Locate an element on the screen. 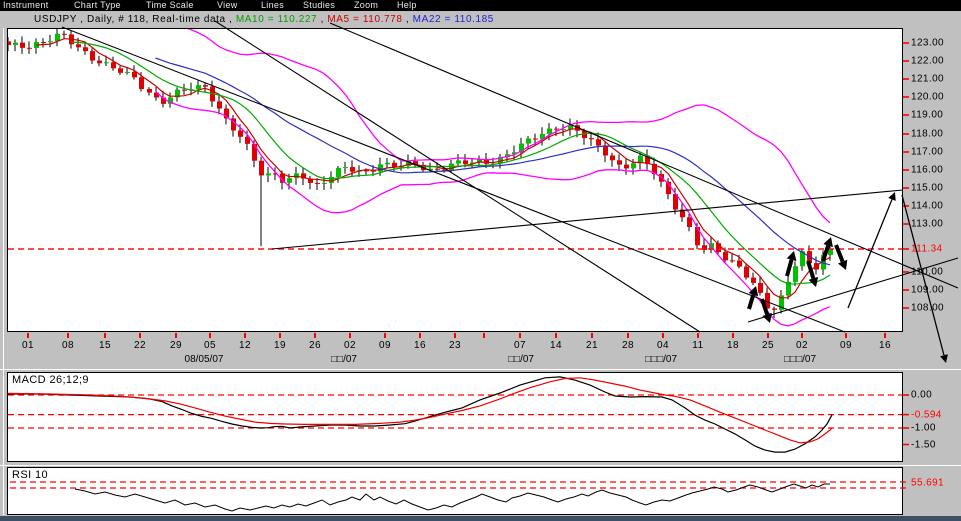 The image size is (961, 521). date-axis-label: 07 is located at coordinates (520, 345).